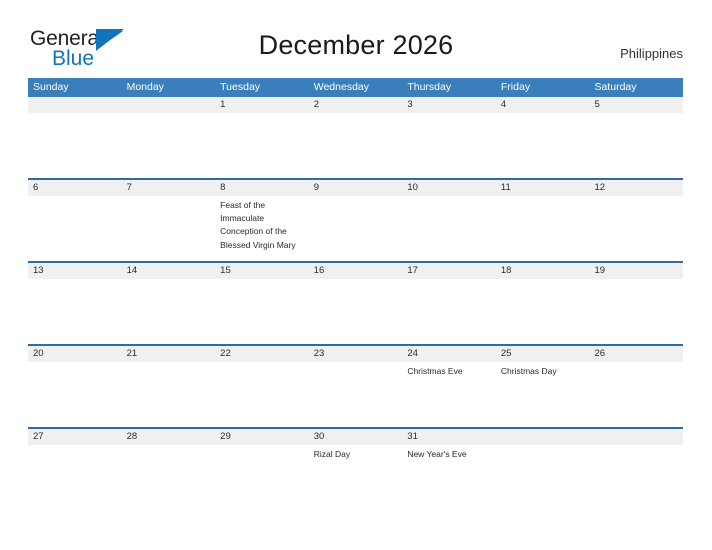 This screenshot has width=712, height=550. What do you see at coordinates (543, 105) in the screenshot?
I see `day-number-4: 4` at bounding box center [543, 105].